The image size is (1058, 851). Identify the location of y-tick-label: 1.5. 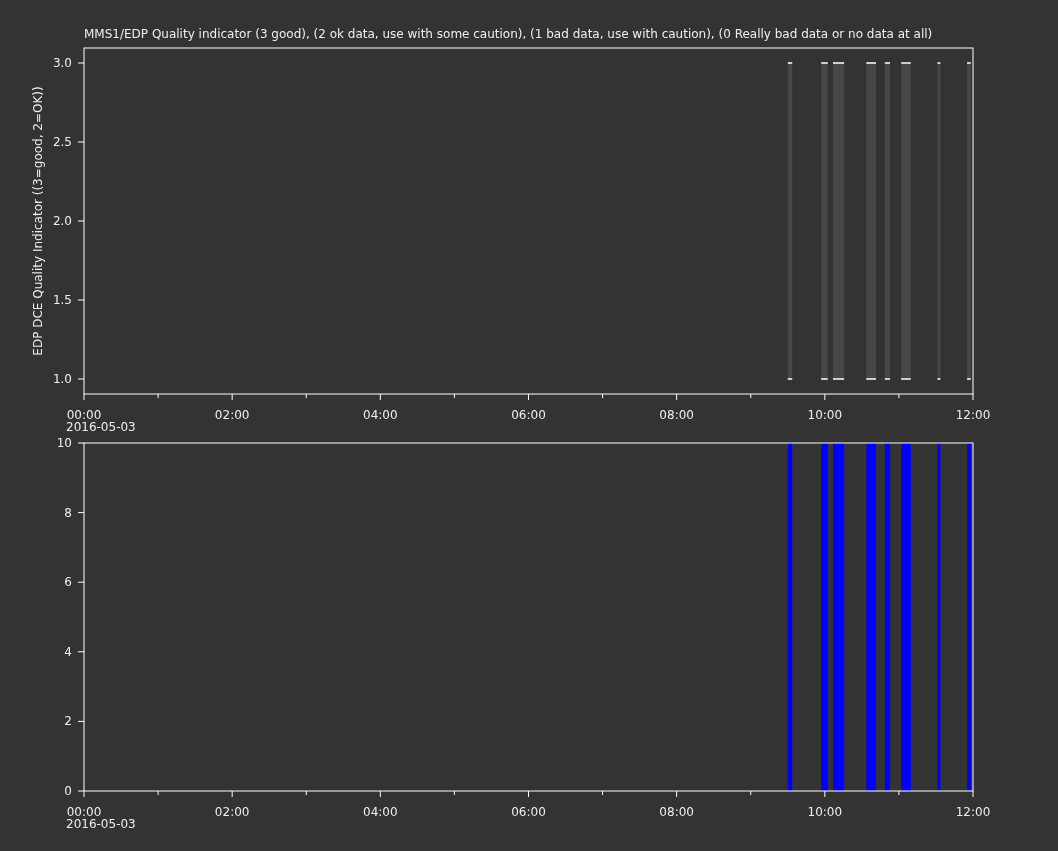
(62, 300).